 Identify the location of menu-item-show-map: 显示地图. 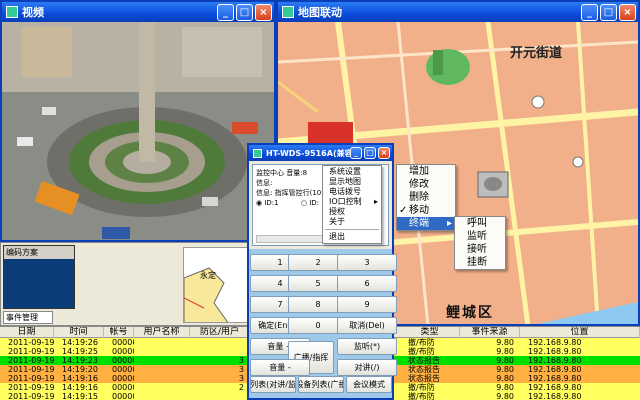
(352, 182).